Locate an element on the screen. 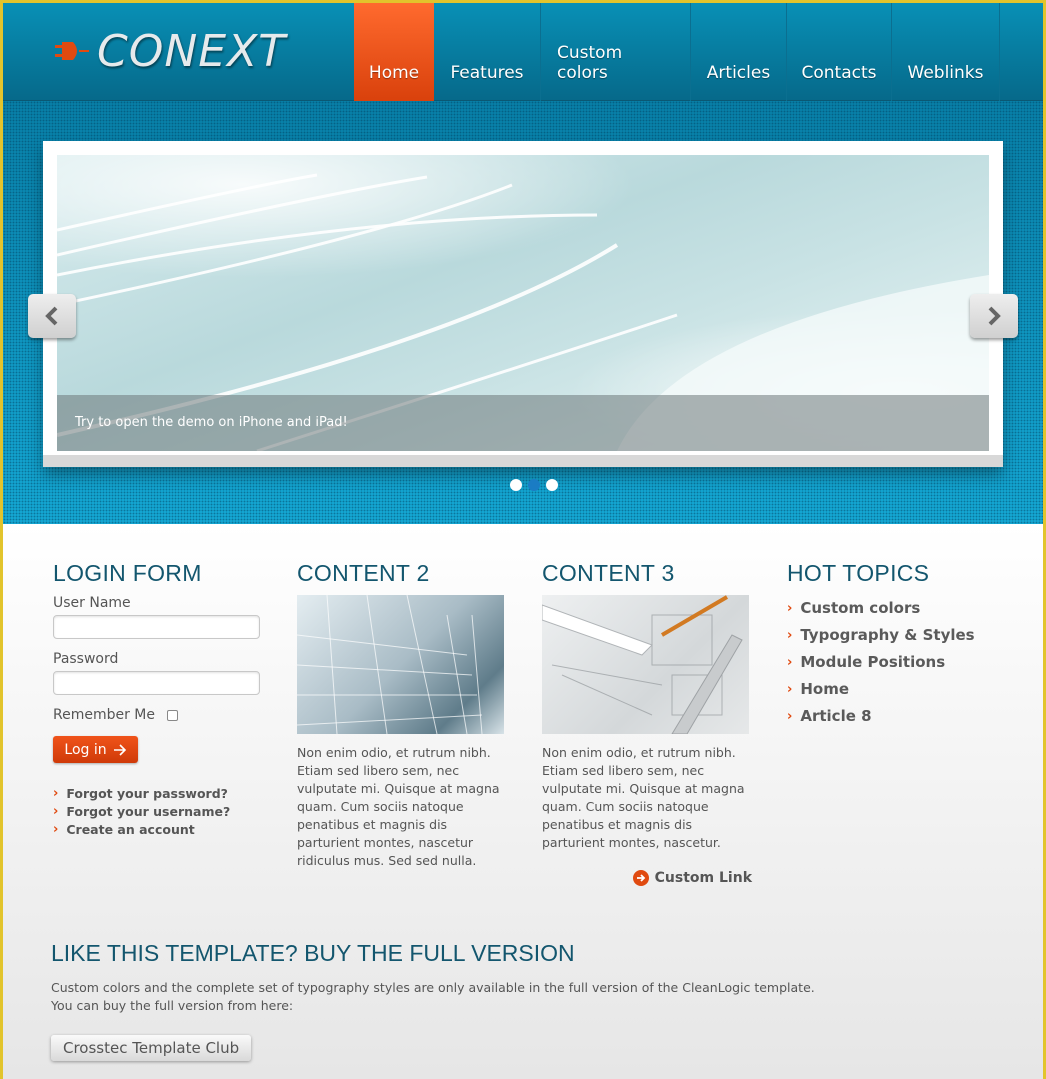 The width and height of the screenshot is (1046, 1079). nav-home: Home is located at coordinates (394, 52).